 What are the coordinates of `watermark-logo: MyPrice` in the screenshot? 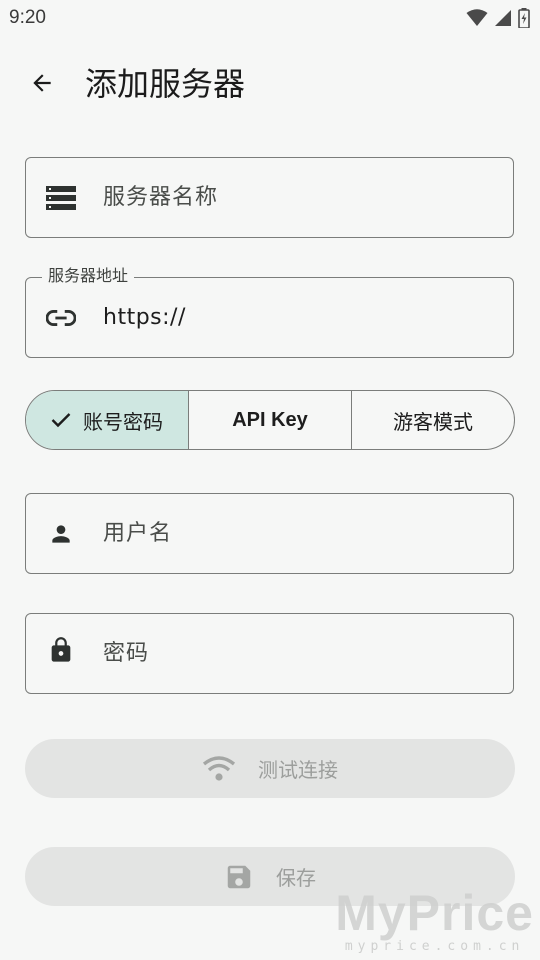 It's located at (434, 913).